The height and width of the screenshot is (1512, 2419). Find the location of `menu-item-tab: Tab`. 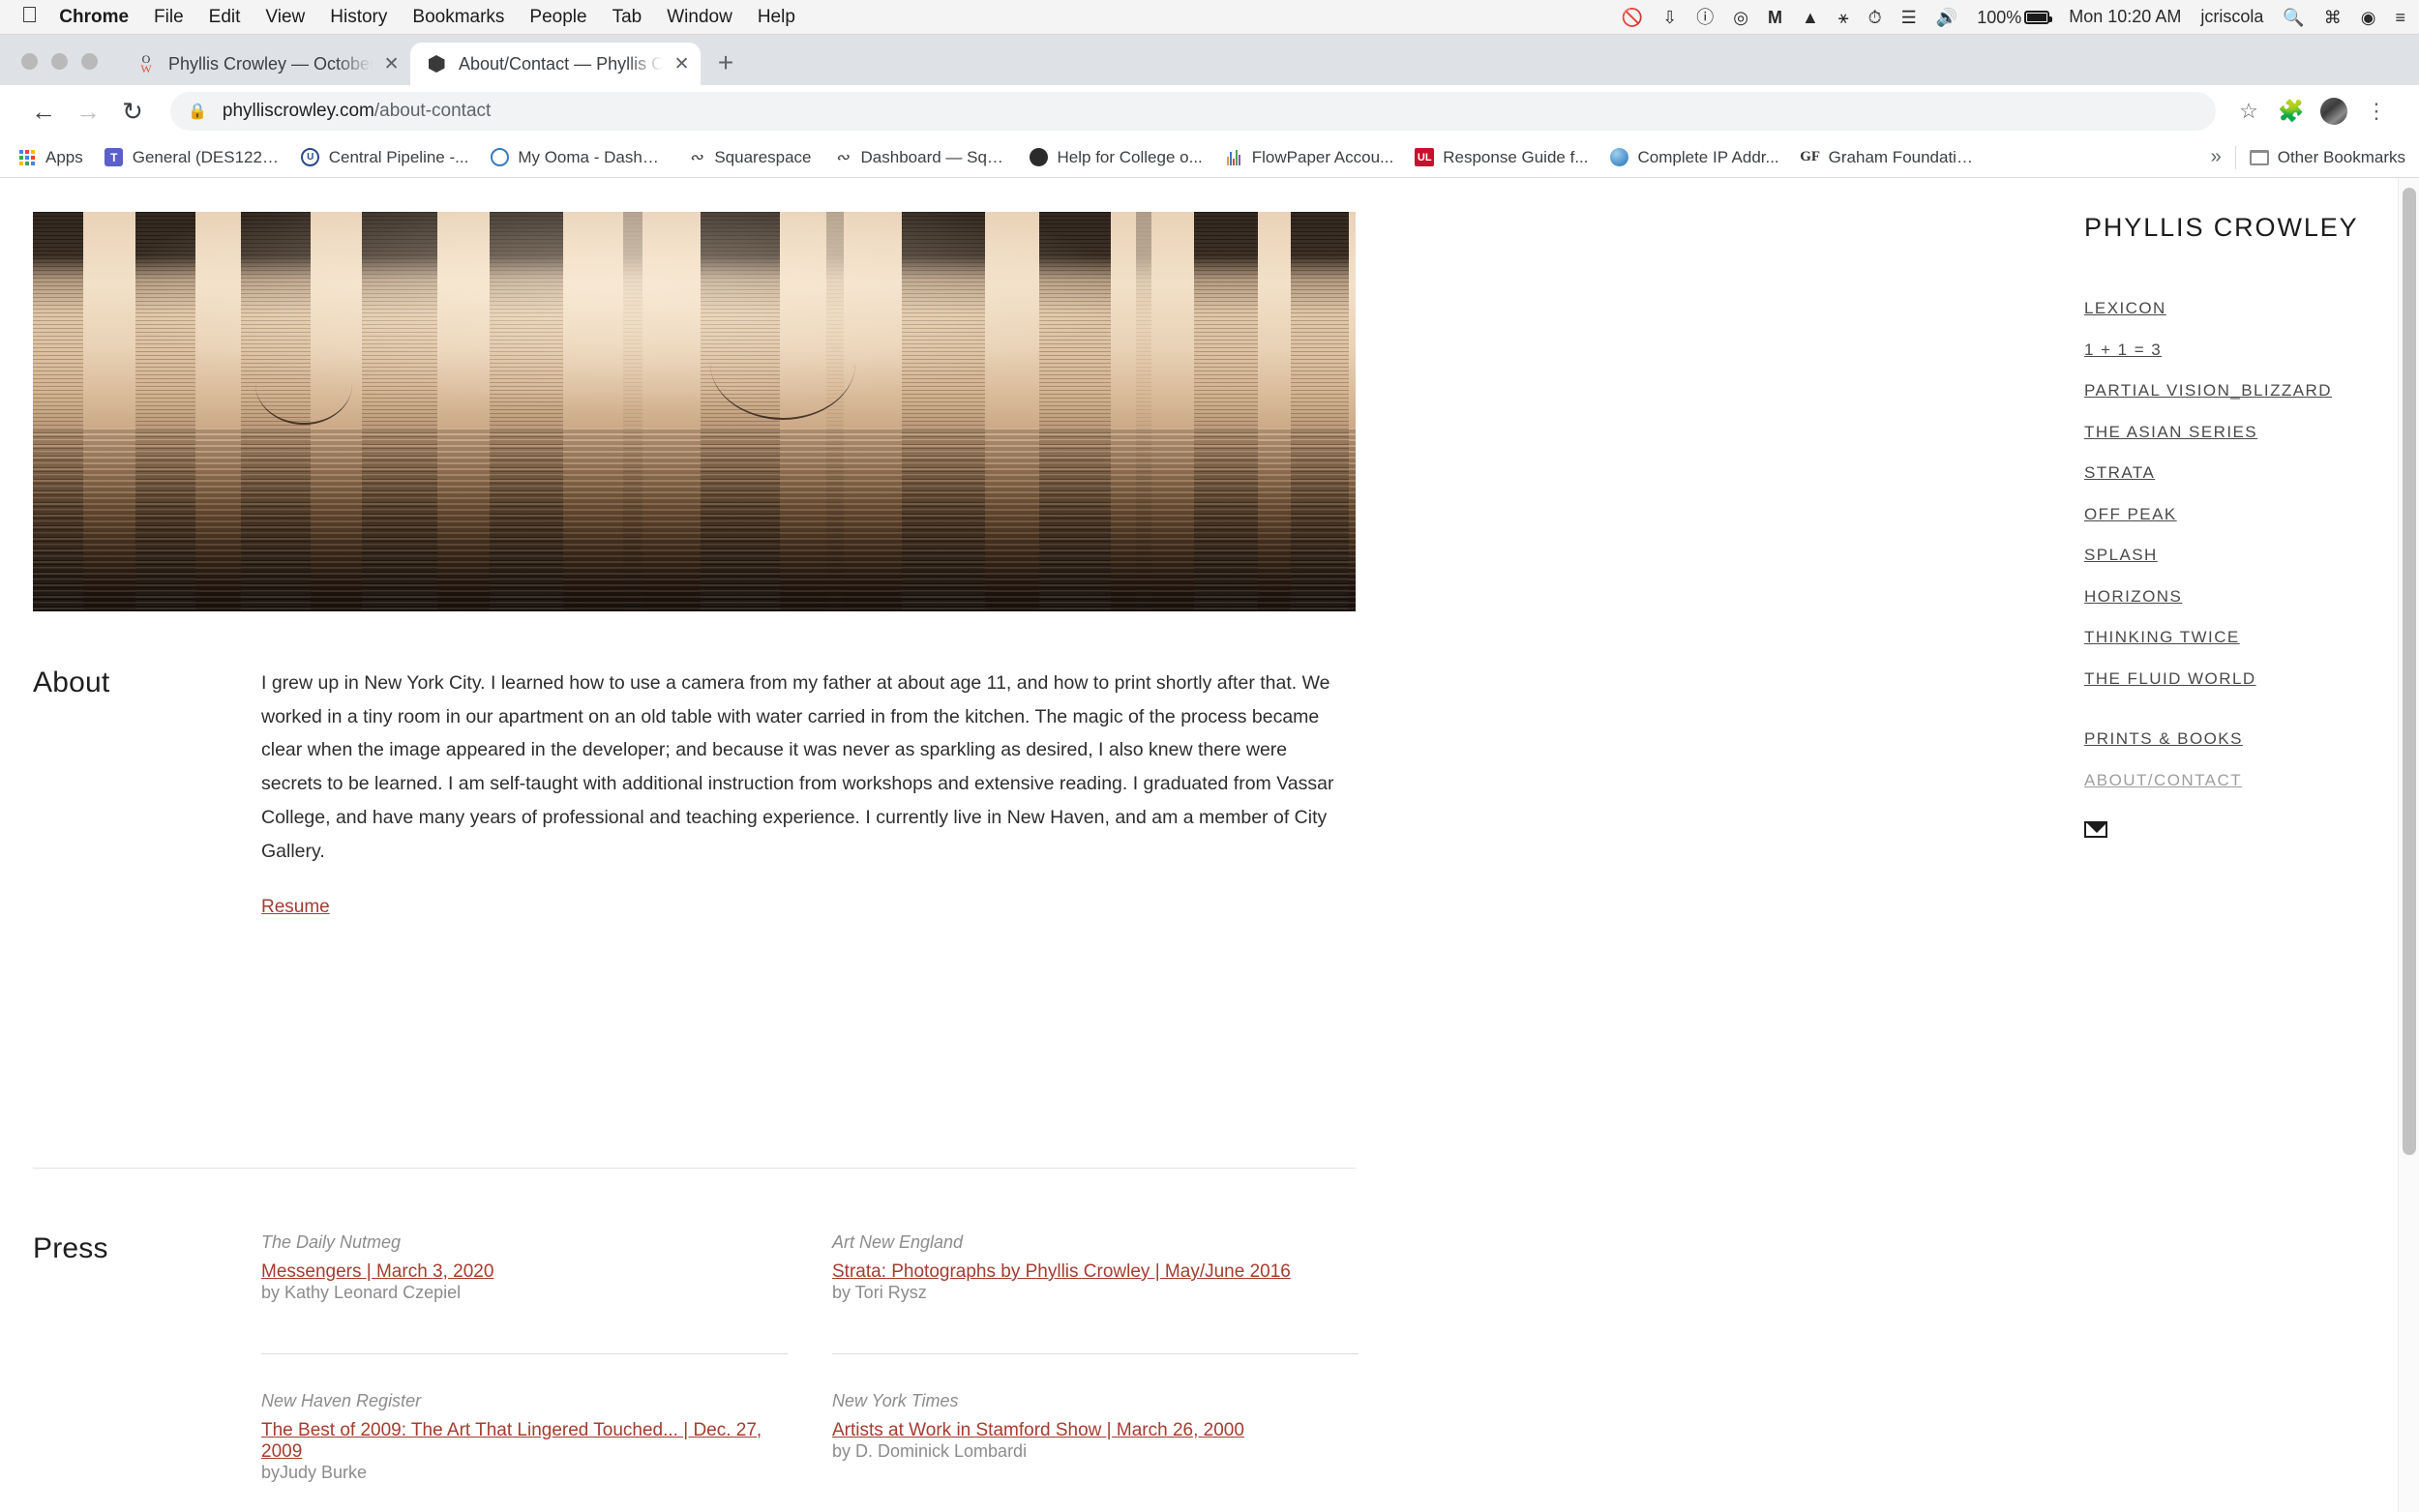

menu-item-tab: Tab is located at coordinates (627, 17).